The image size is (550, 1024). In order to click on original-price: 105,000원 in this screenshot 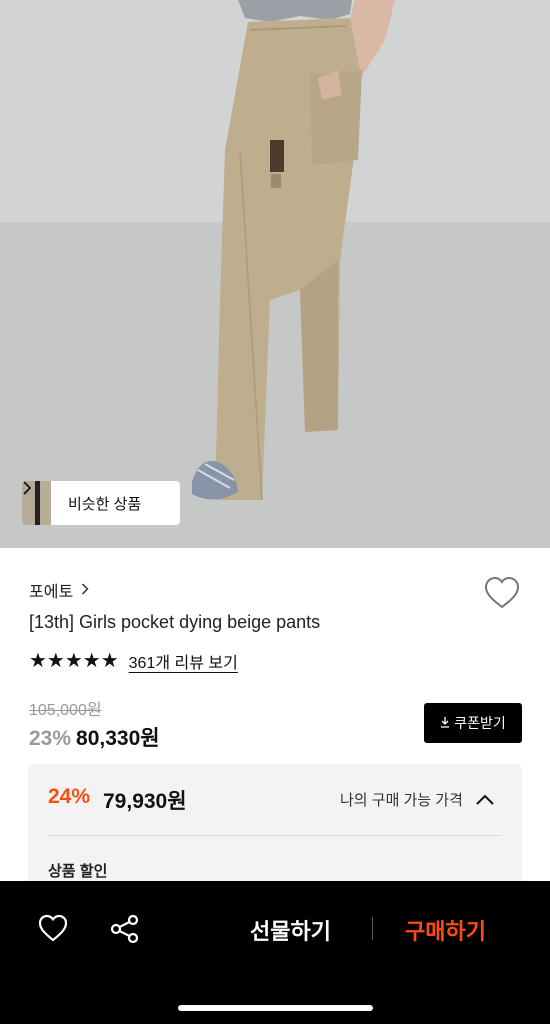, I will do `click(65, 710)`.